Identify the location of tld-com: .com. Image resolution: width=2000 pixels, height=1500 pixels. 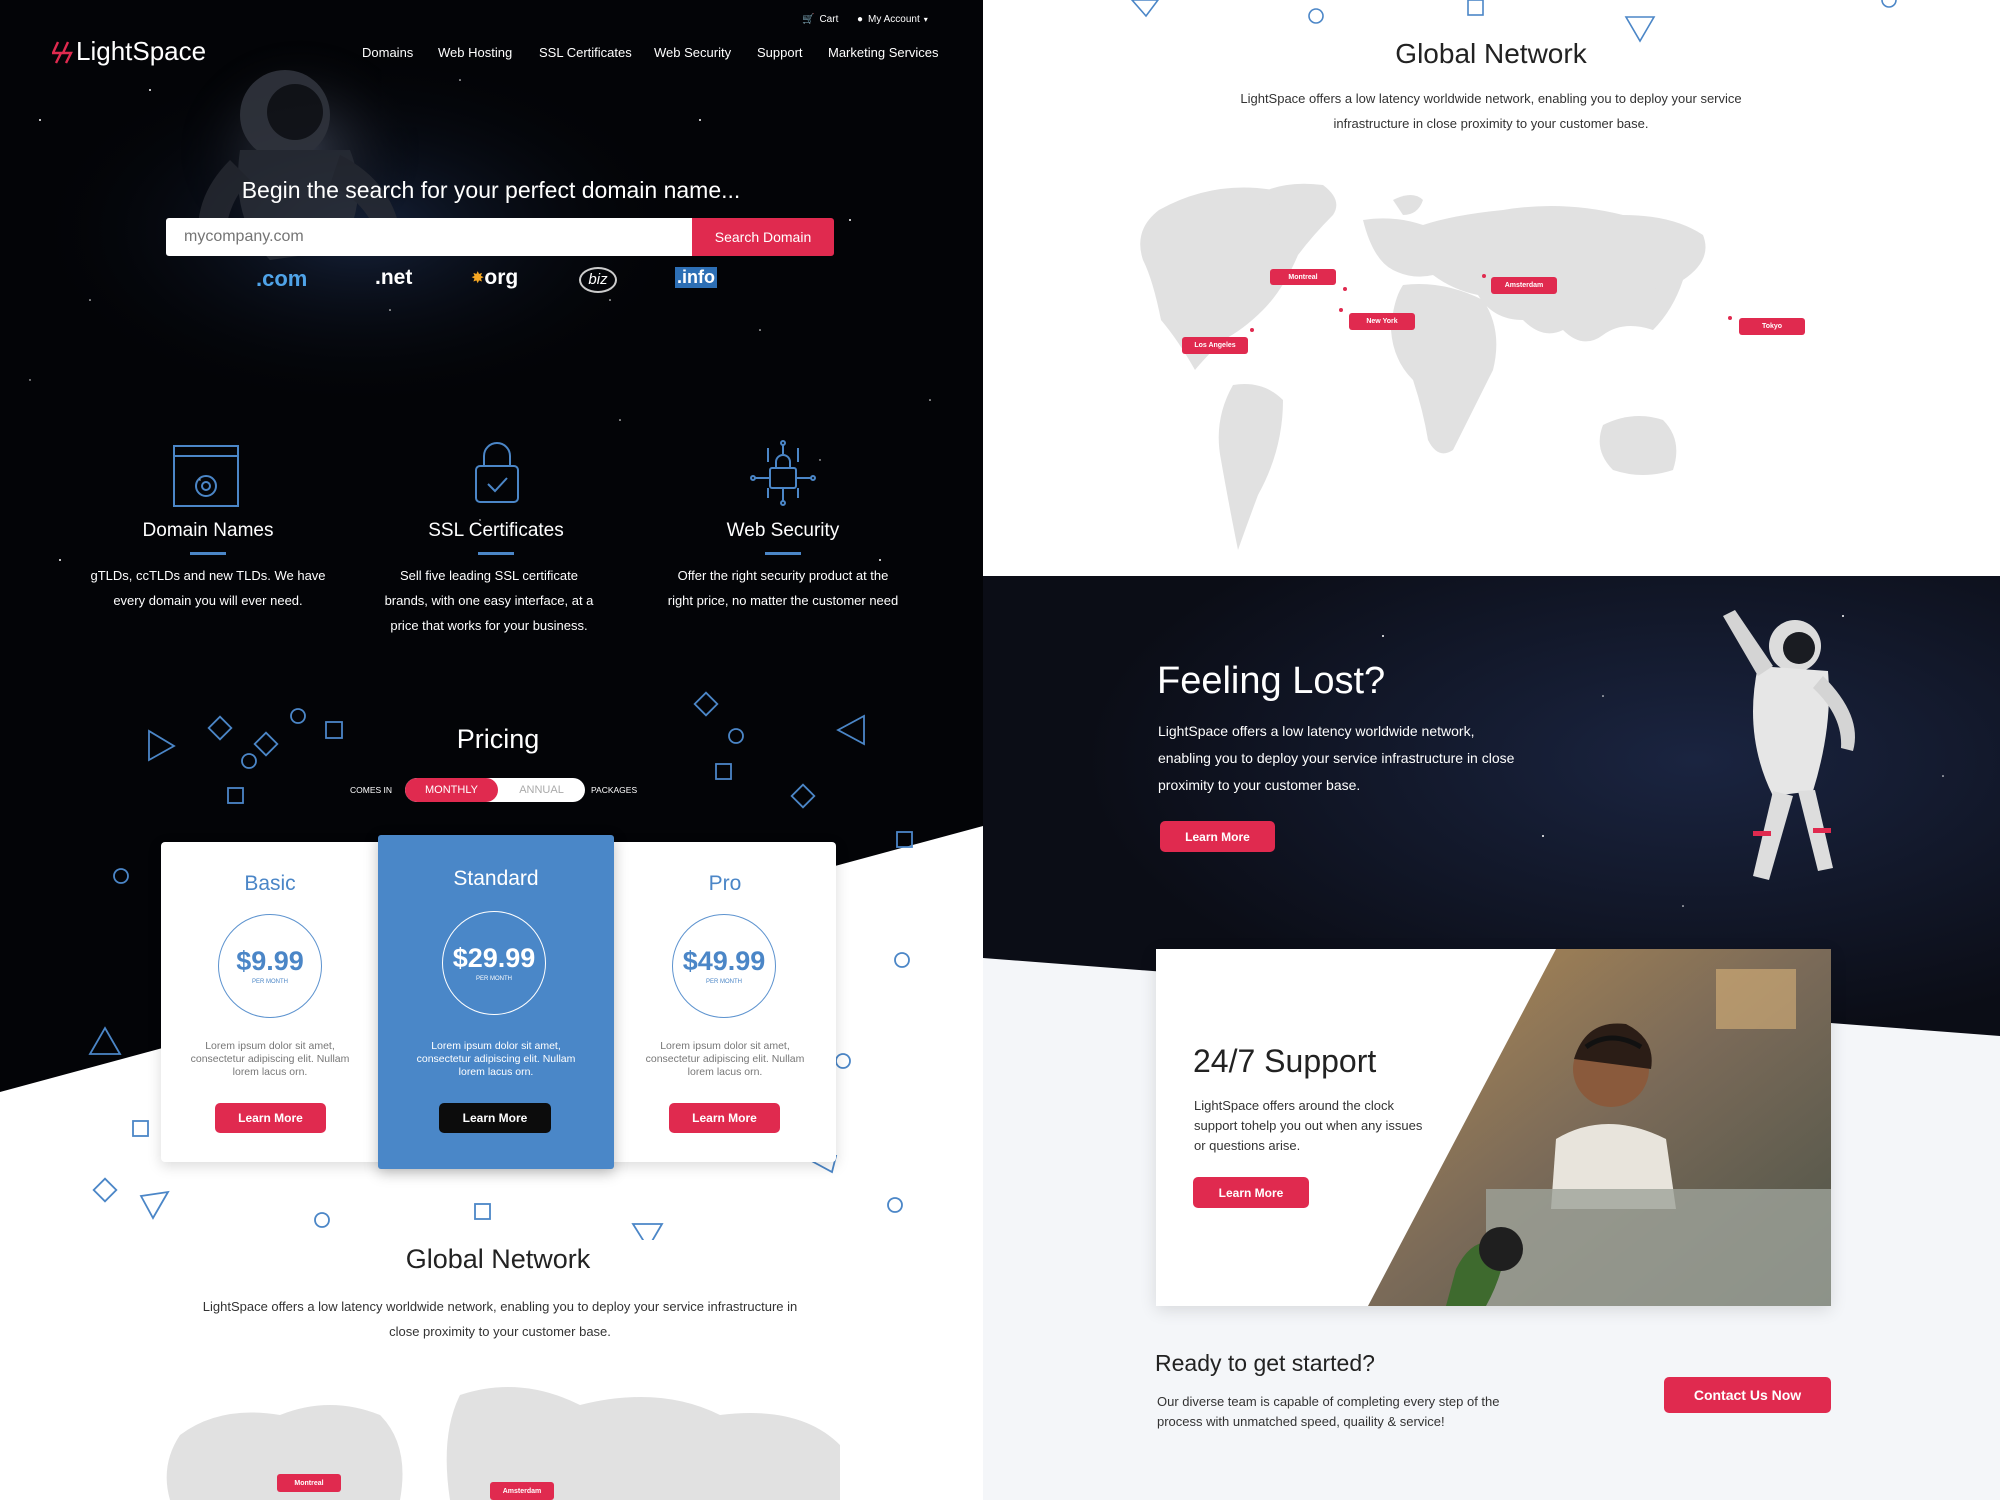
(282, 278).